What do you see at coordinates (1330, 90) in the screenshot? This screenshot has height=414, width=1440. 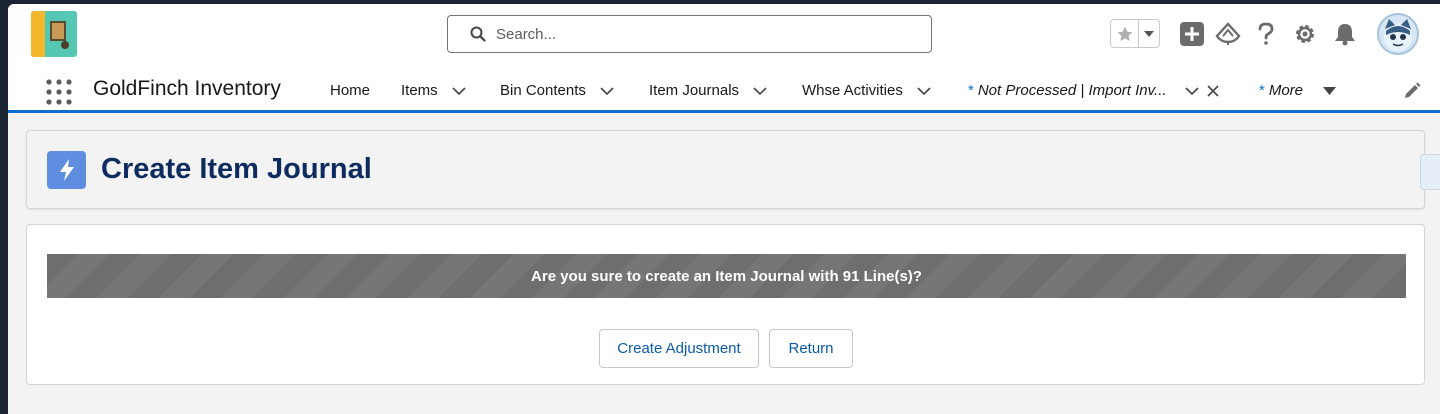 I see `caret-down-icon` at bounding box center [1330, 90].